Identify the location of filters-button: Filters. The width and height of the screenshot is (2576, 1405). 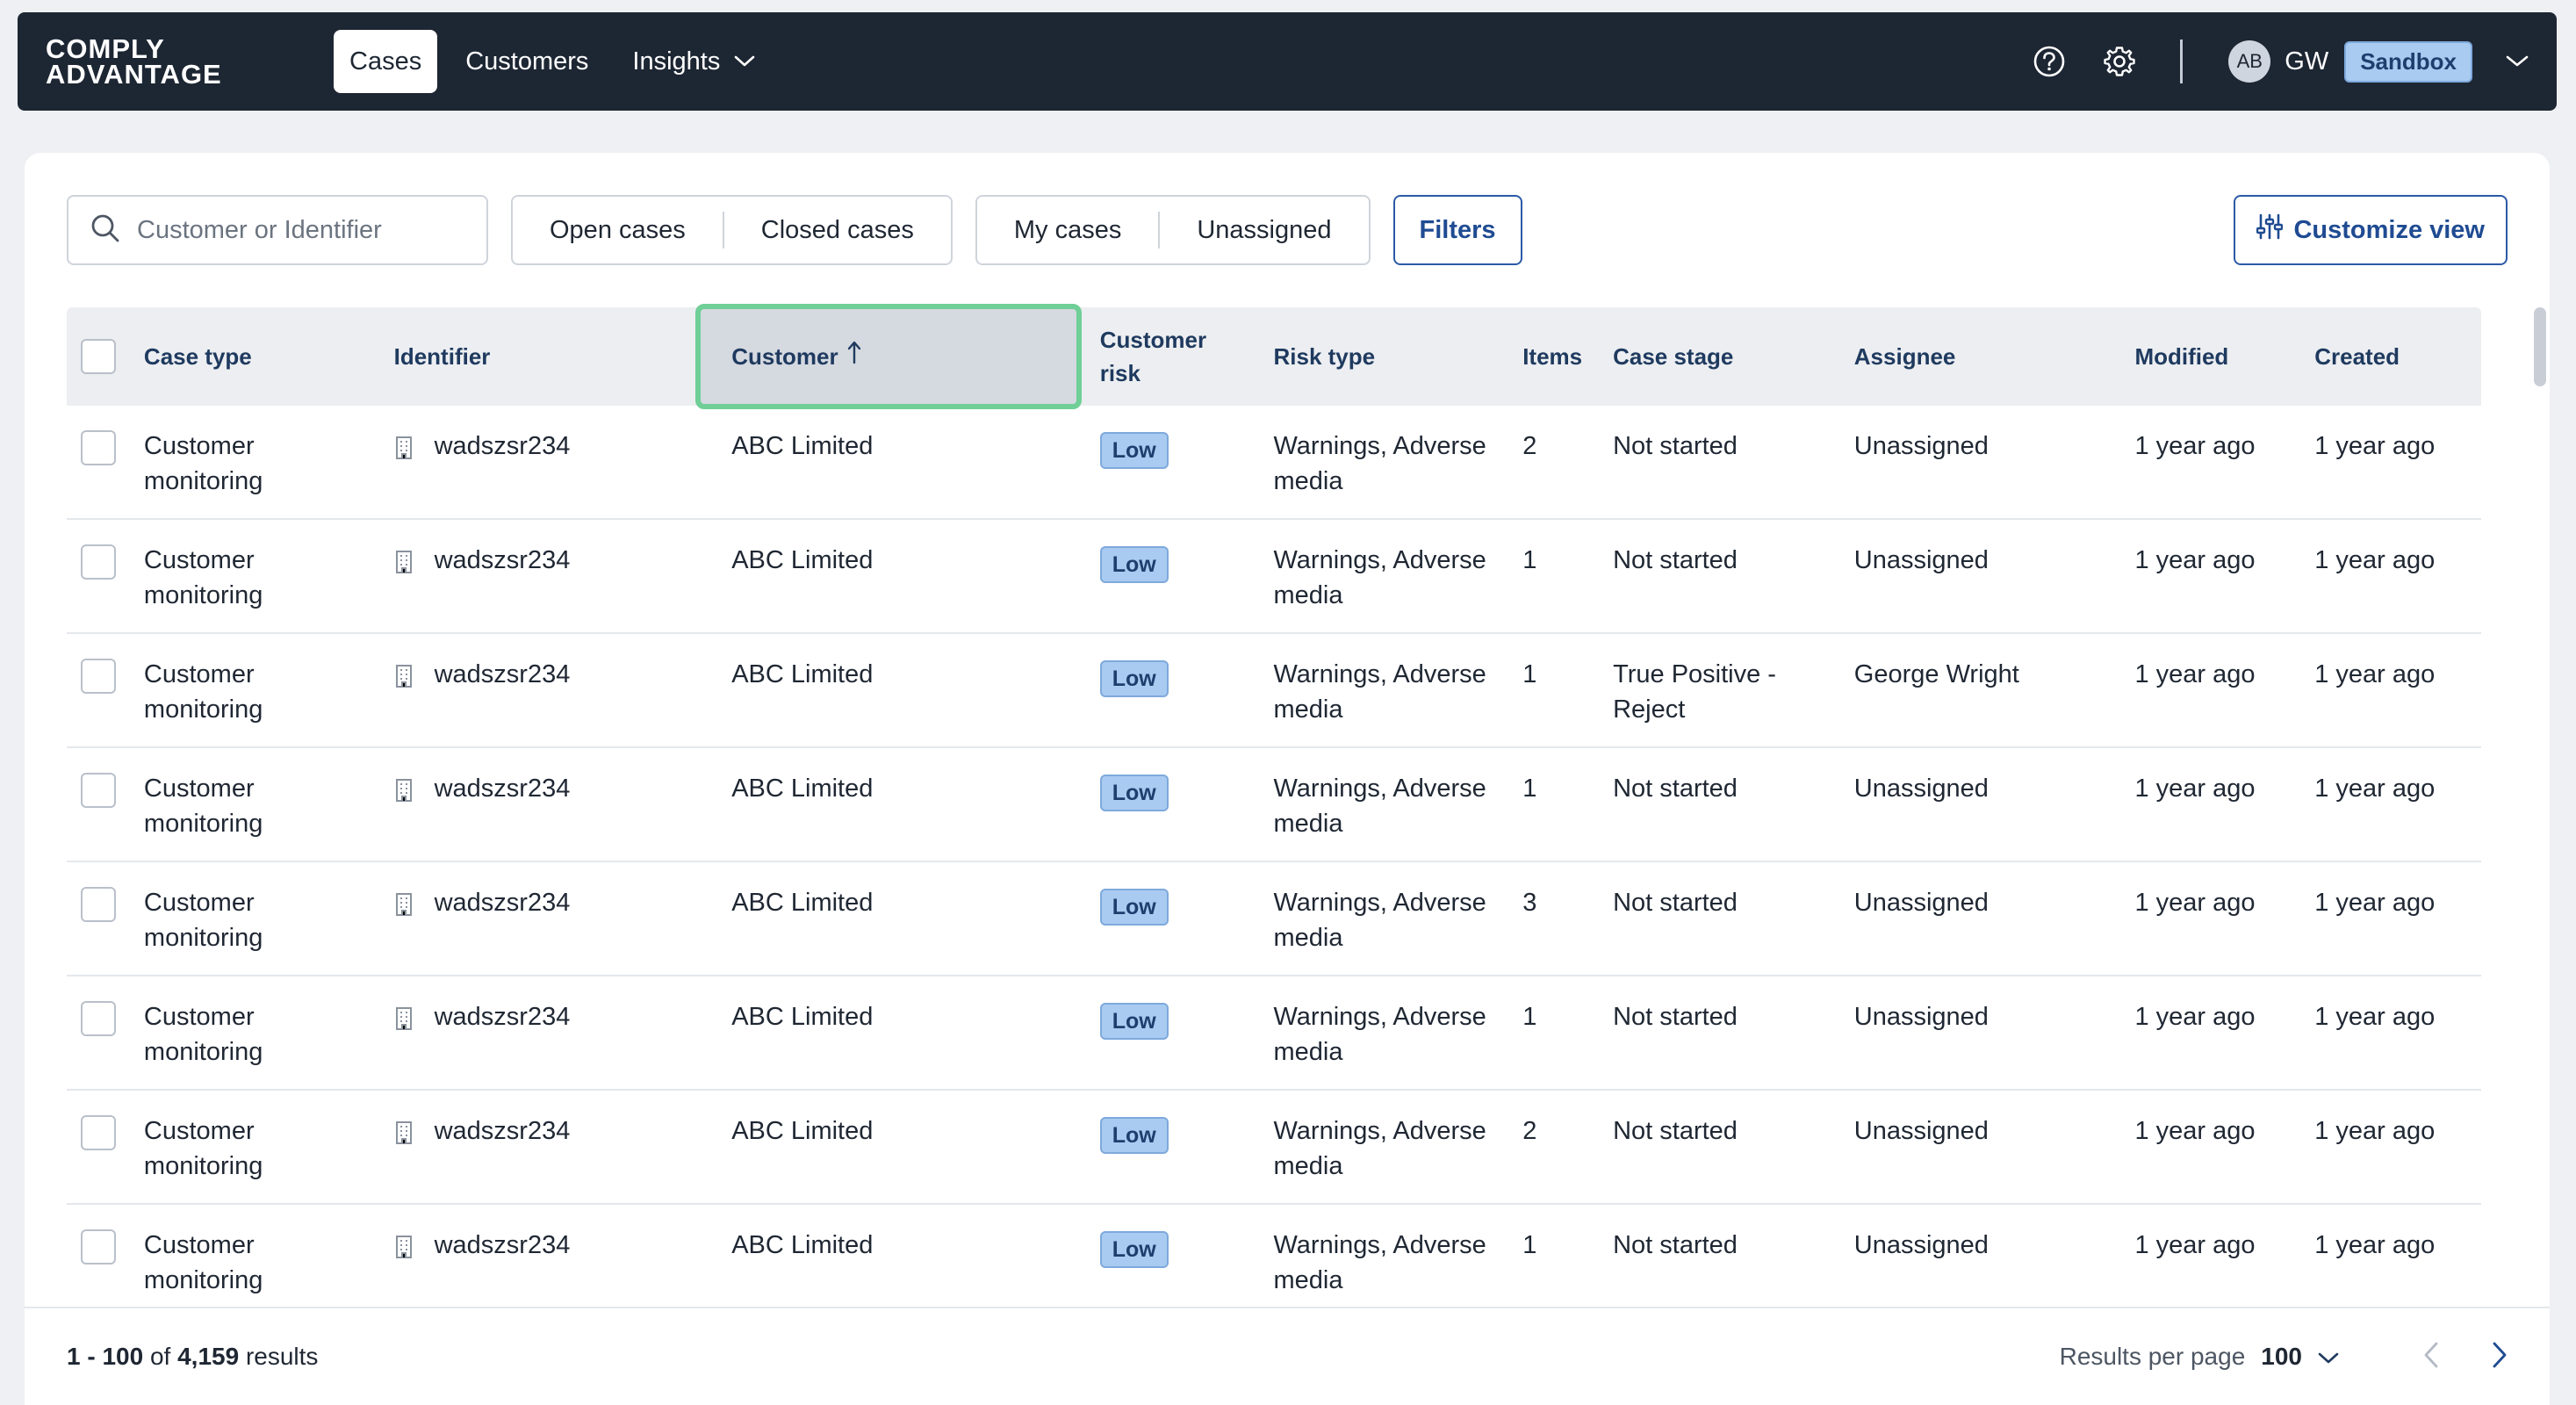
(1457, 230).